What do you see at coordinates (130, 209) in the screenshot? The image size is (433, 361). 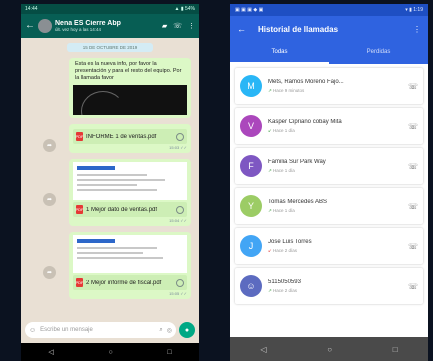 I see `document-row: PDF 1 Mejor dato de ventas.pdf` at bounding box center [130, 209].